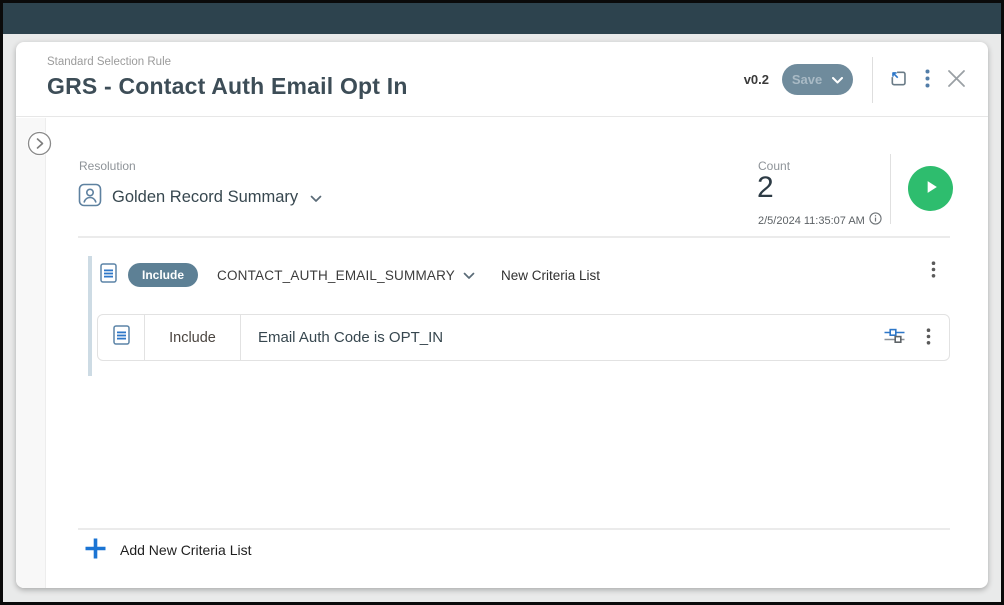 Image resolution: width=1004 pixels, height=605 pixels. I want to click on run-count-button, so click(930, 188).